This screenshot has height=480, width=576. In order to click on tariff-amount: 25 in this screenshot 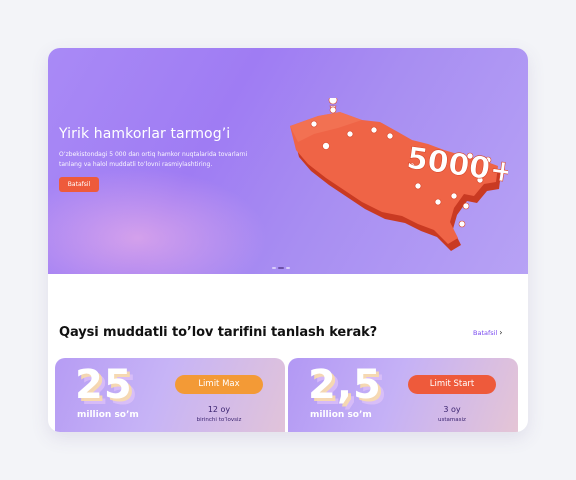, I will do `click(104, 385)`.